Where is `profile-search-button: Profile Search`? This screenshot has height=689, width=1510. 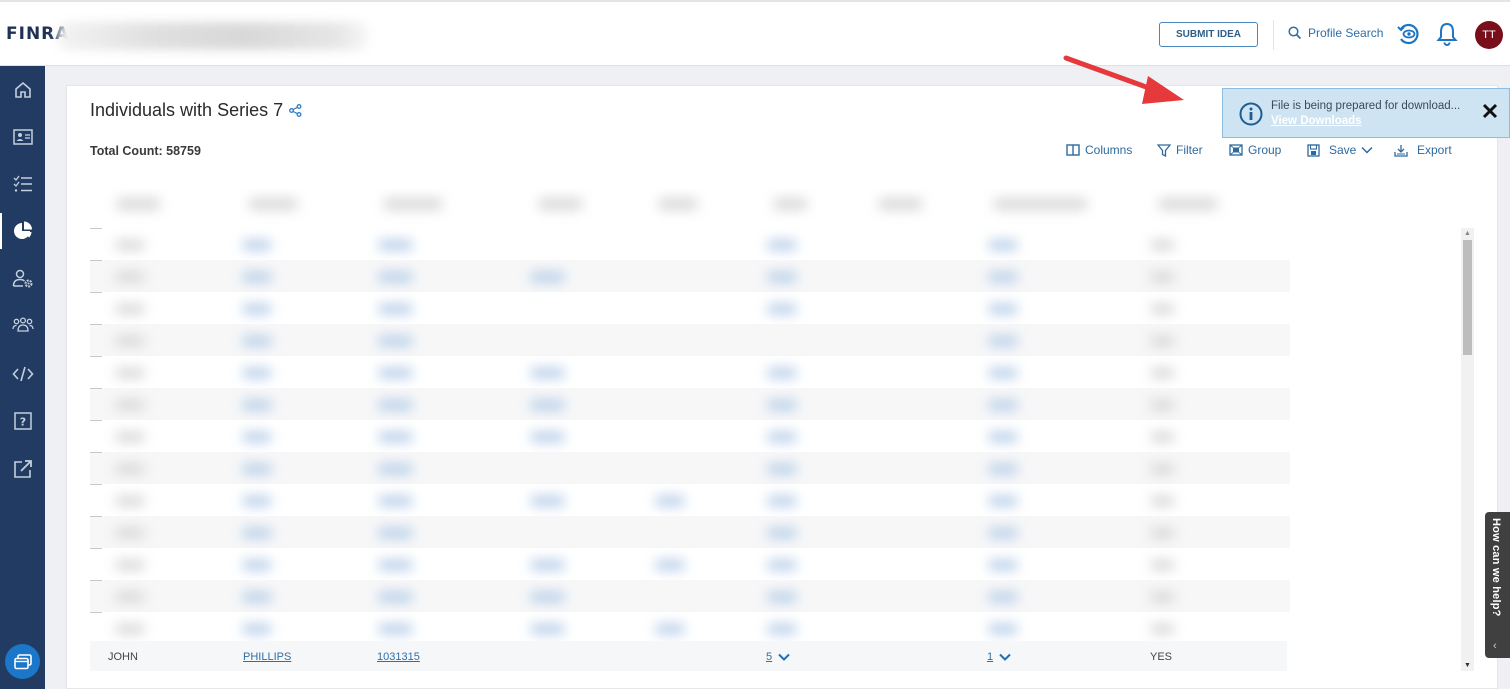 profile-search-button: Profile Search is located at coordinates (1335, 33).